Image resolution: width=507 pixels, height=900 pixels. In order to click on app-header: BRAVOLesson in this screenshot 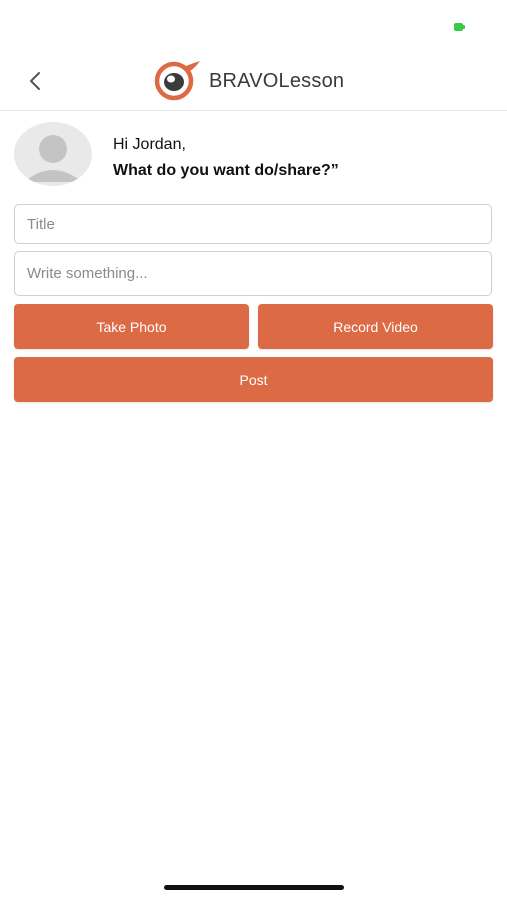, I will do `click(253, 80)`.